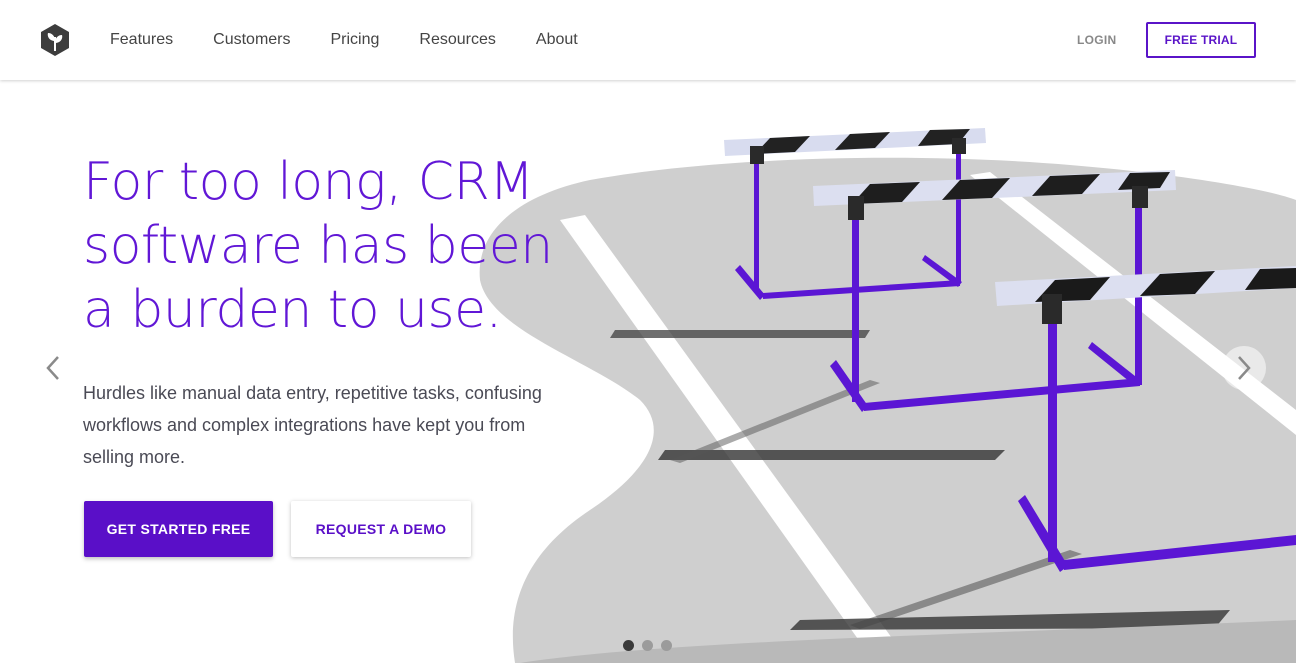 The width and height of the screenshot is (1296, 663). I want to click on nav-about: About, so click(557, 40).